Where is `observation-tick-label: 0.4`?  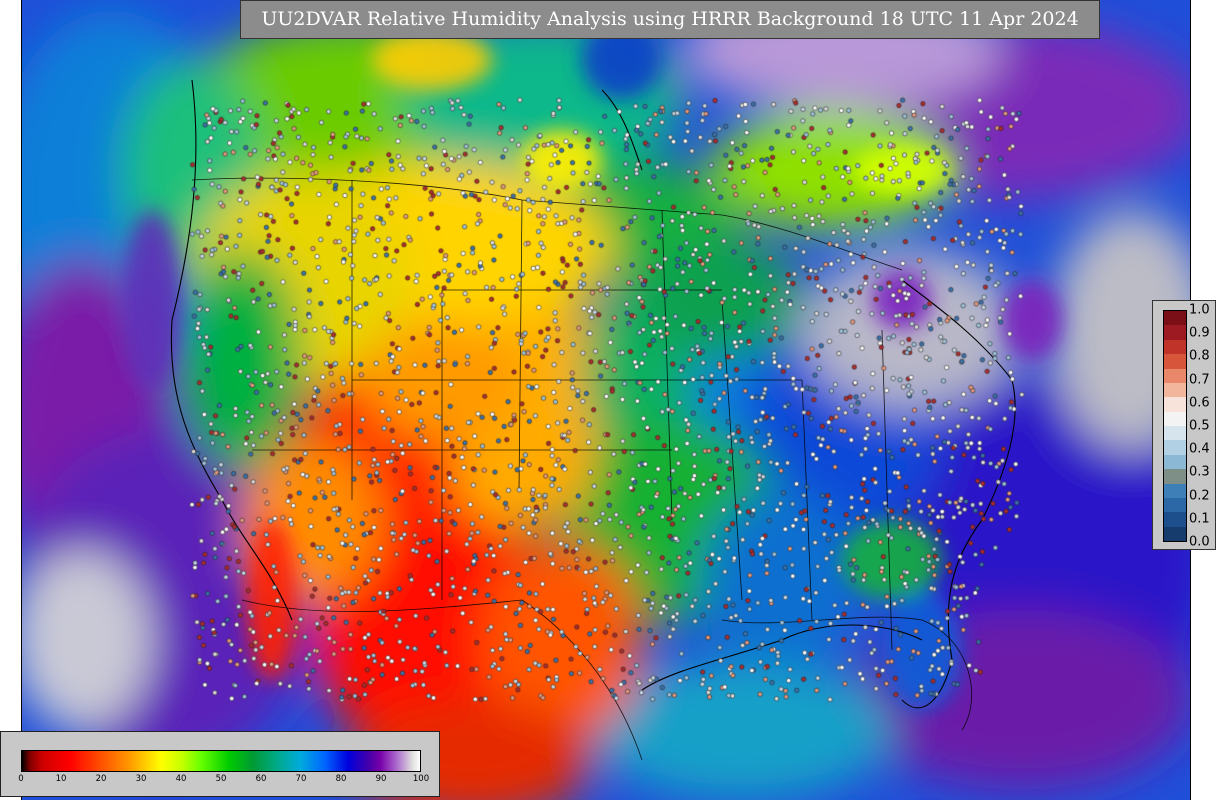 observation-tick-label: 0.4 is located at coordinates (1199, 449).